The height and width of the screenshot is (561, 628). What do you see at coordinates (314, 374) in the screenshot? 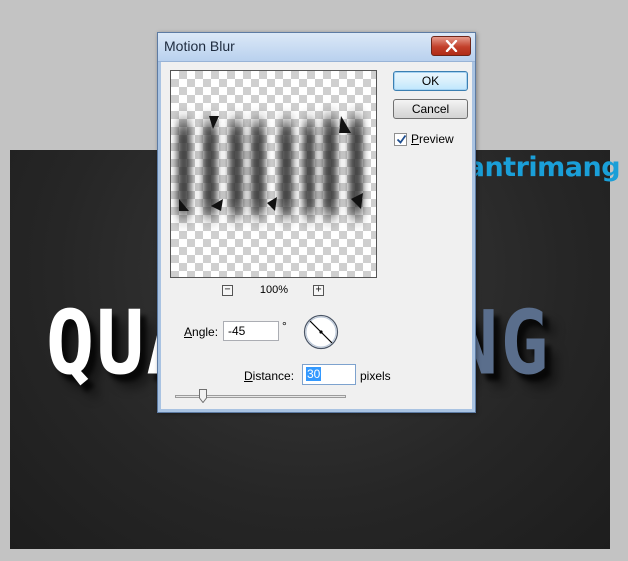
I see `distance-value-selected: 30` at bounding box center [314, 374].